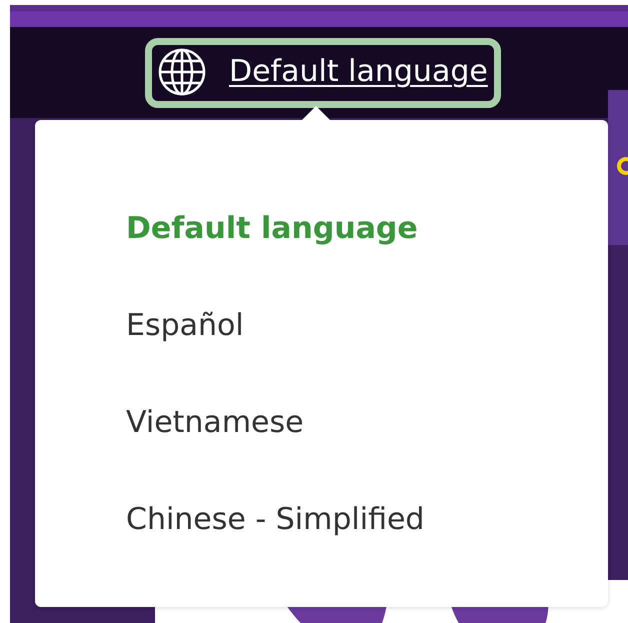 This screenshot has height=623, width=628. I want to click on language-option: Chinese - Simplified, so click(275, 519).